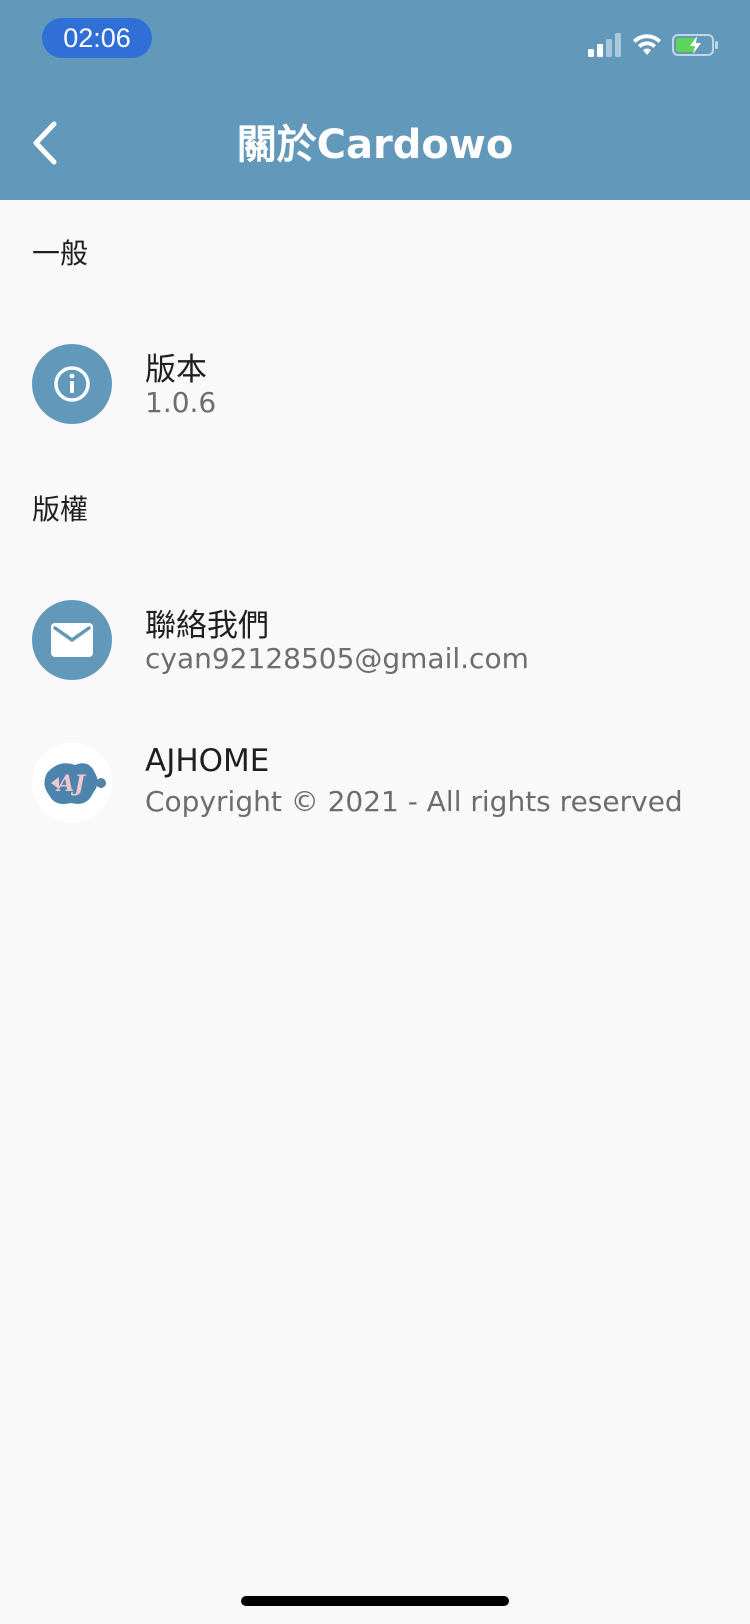 This screenshot has width=750, height=1624. Describe the element at coordinates (414, 801) in the screenshot. I see `copyright-text: Copyright © 2021 - All rights reserved` at that location.